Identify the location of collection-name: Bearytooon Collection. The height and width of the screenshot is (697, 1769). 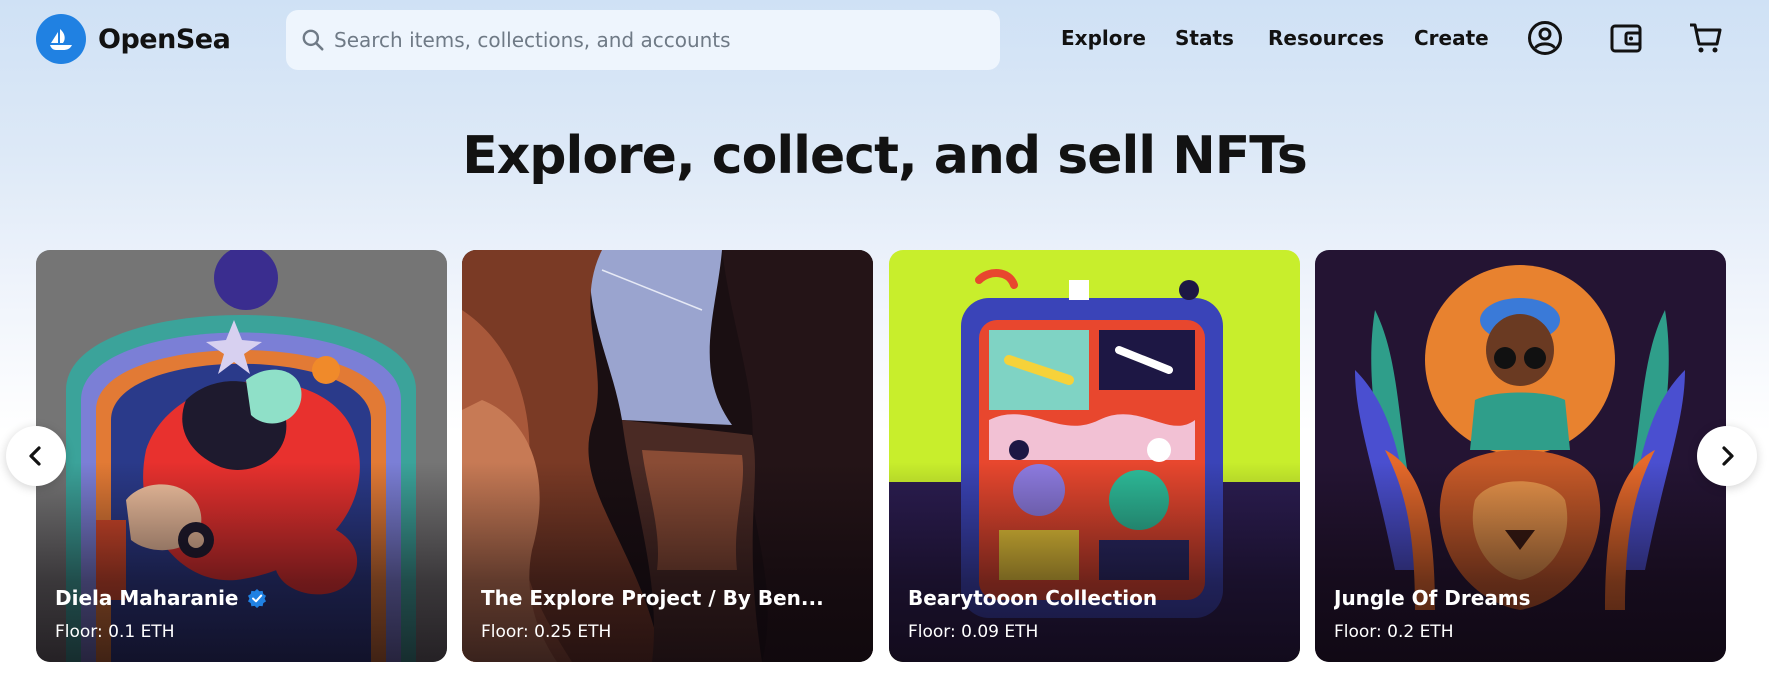
(1033, 598).